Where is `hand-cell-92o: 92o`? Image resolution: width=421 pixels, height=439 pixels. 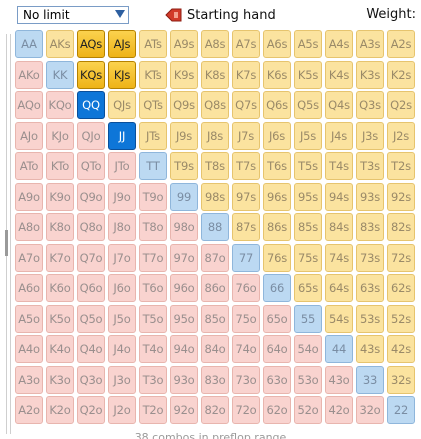 hand-cell-92o: 92o is located at coordinates (184, 410).